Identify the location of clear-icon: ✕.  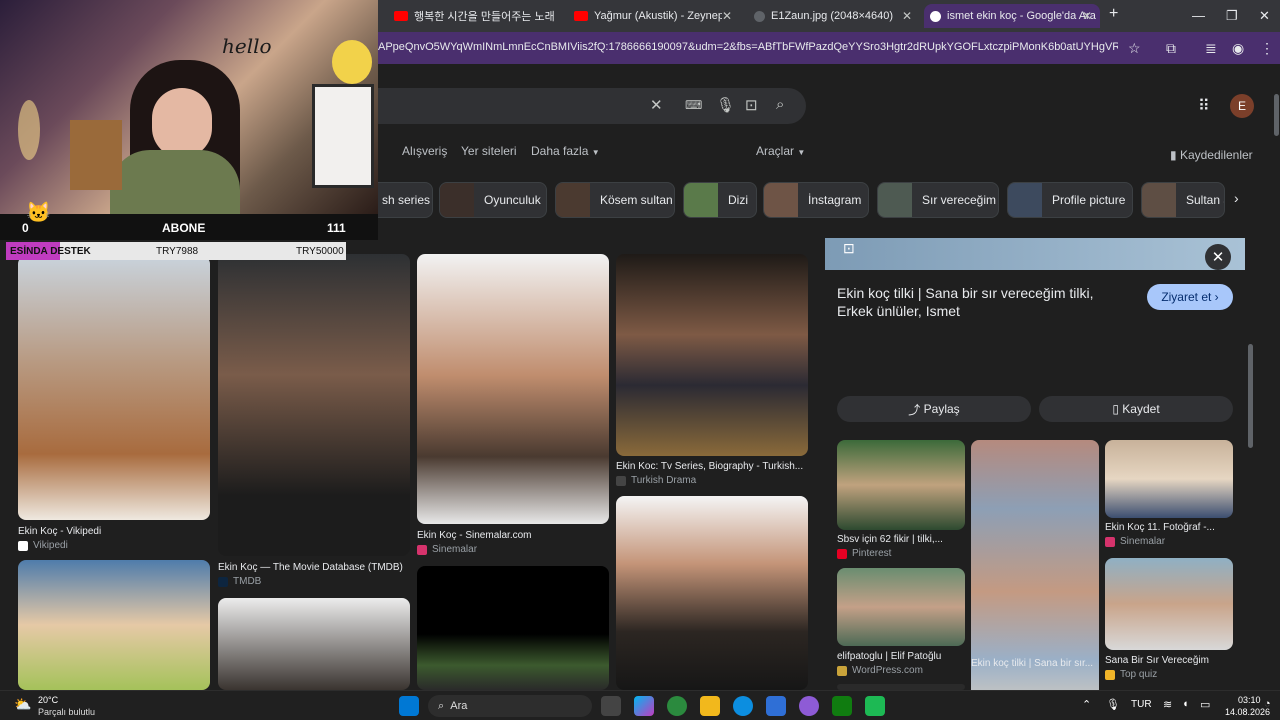
(656, 105).